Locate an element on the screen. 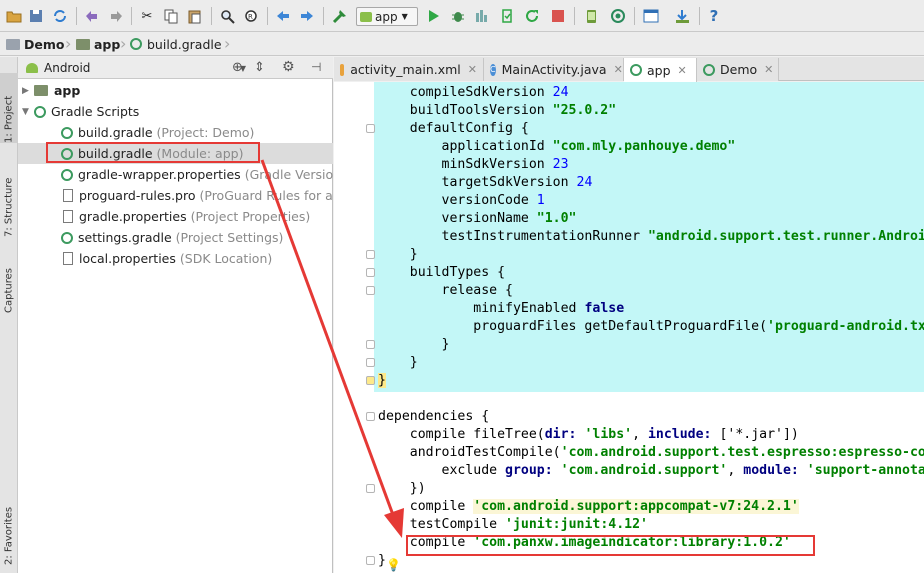  code-text: compile fileTree( is located at coordinates (461, 434).